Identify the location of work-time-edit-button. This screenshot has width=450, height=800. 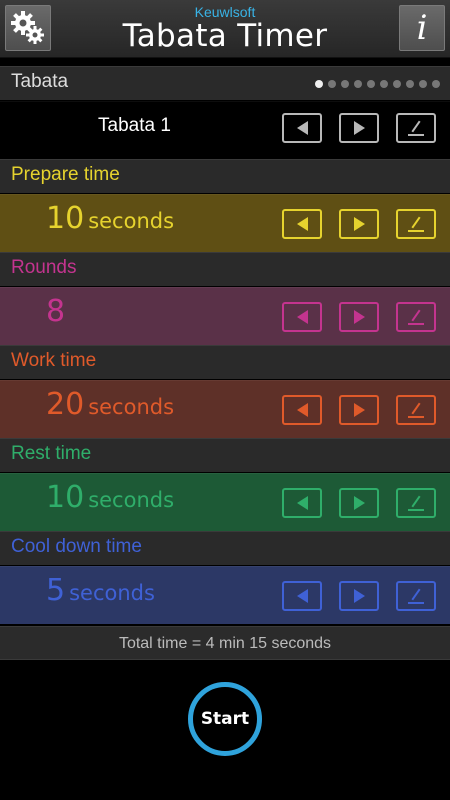
(416, 410).